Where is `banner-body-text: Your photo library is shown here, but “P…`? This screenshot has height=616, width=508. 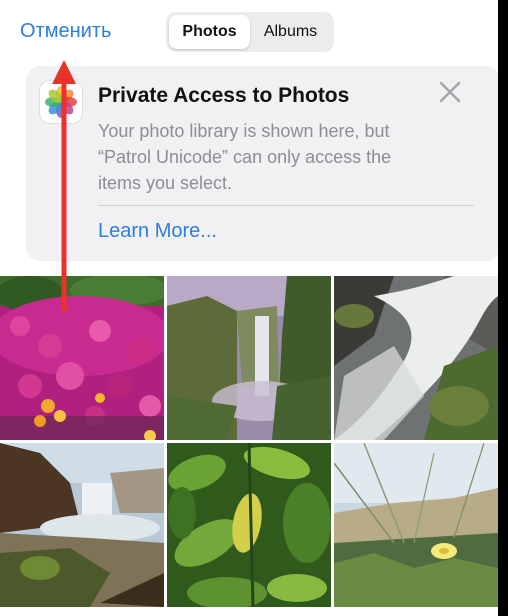 banner-body-text: Your photo library is shown here, but “P… is located at coordinates (245, 157).